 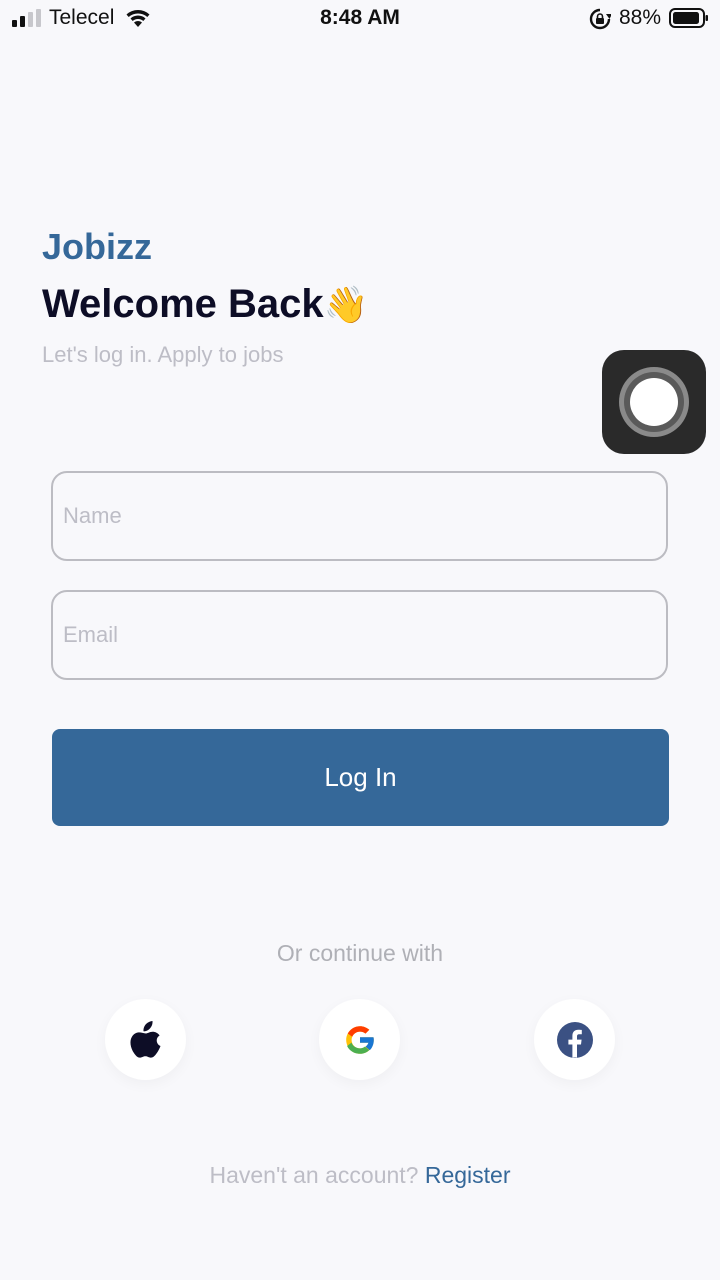 I want to click on page-subtitle: Let's log in. Apply to jobs, so click(x=163, y=354).